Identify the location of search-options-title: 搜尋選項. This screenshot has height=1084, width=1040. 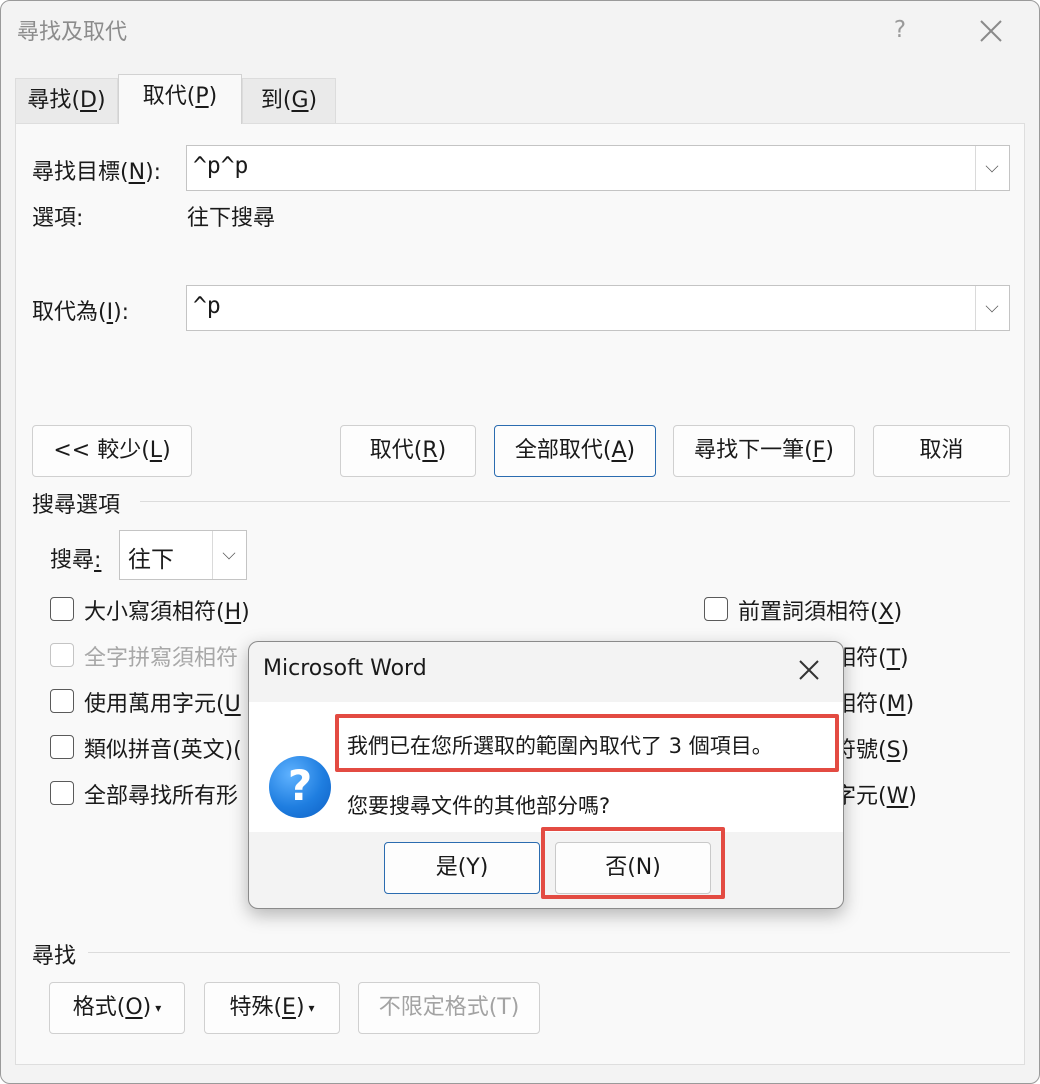
(76, 505).